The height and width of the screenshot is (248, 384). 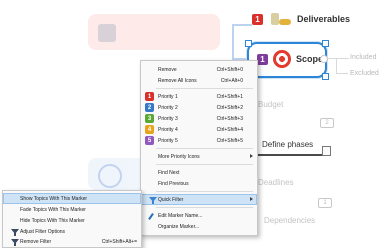 I want to click on menu-item-priority-1: 1 Priority 1 Ctrl+Shift+1, so click(x=199, y=96).